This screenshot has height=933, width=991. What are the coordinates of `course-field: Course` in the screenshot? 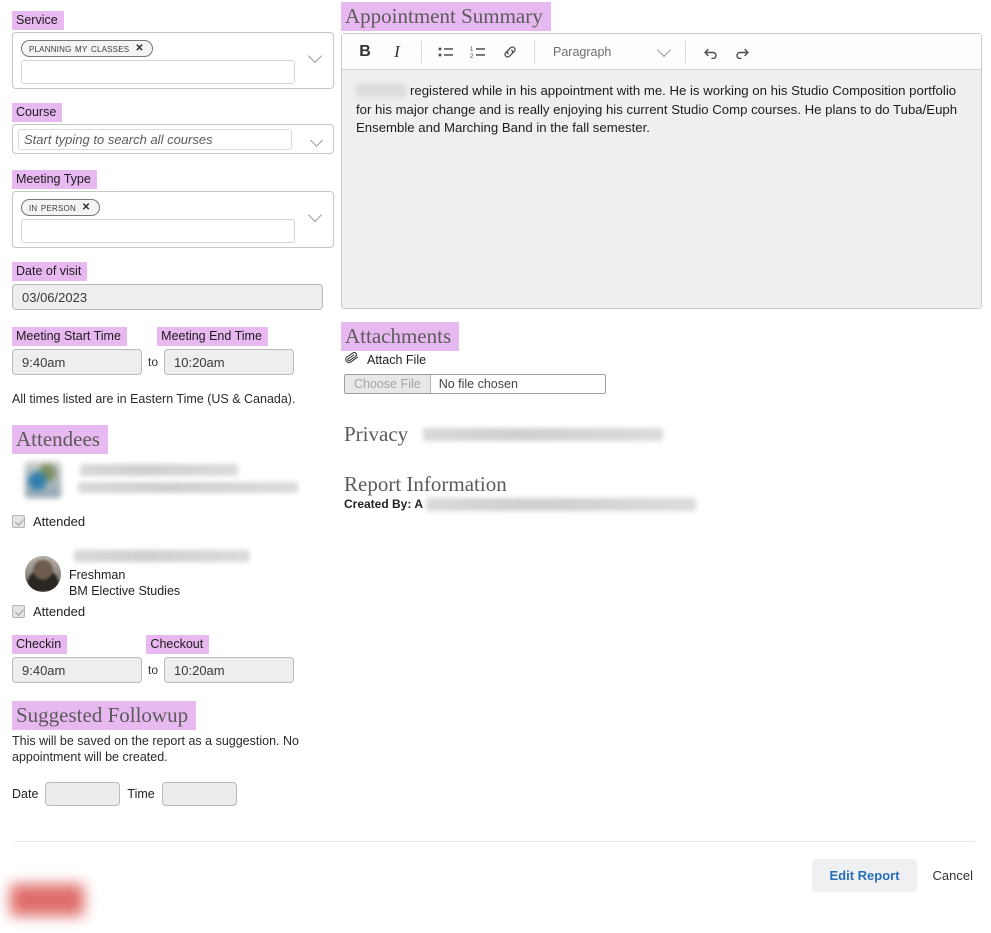 It's located at (173, 128).